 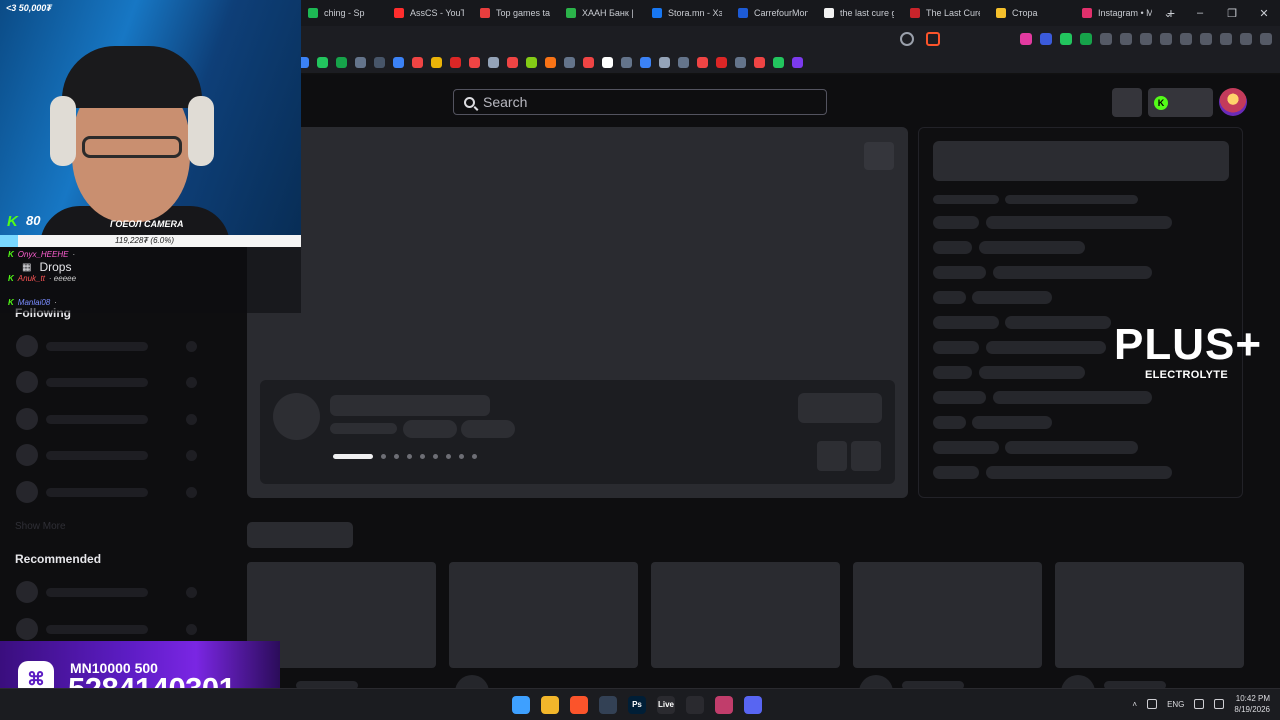 What do you see at coordinates (1252, 704) in the screenshot?
I see `clock: 10:42 PM 8/19/2026` at bounding box center [1252, 704].